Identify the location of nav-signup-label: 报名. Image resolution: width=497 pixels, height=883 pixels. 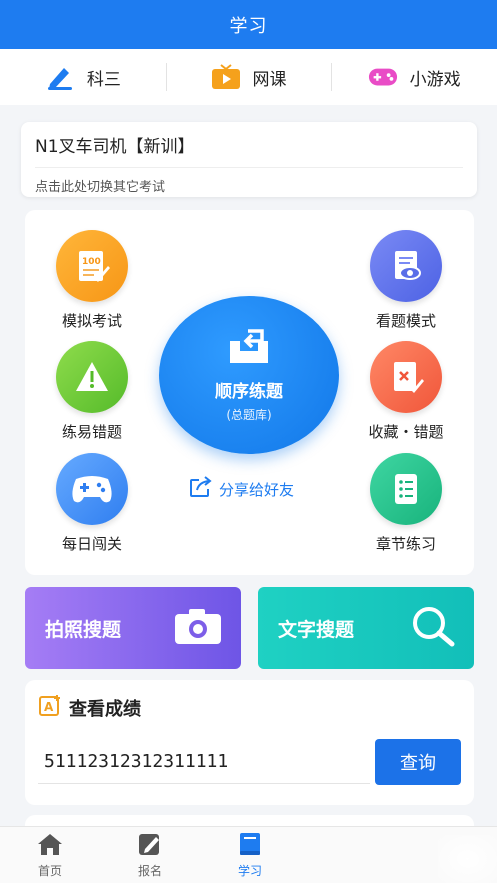
(149, 870).